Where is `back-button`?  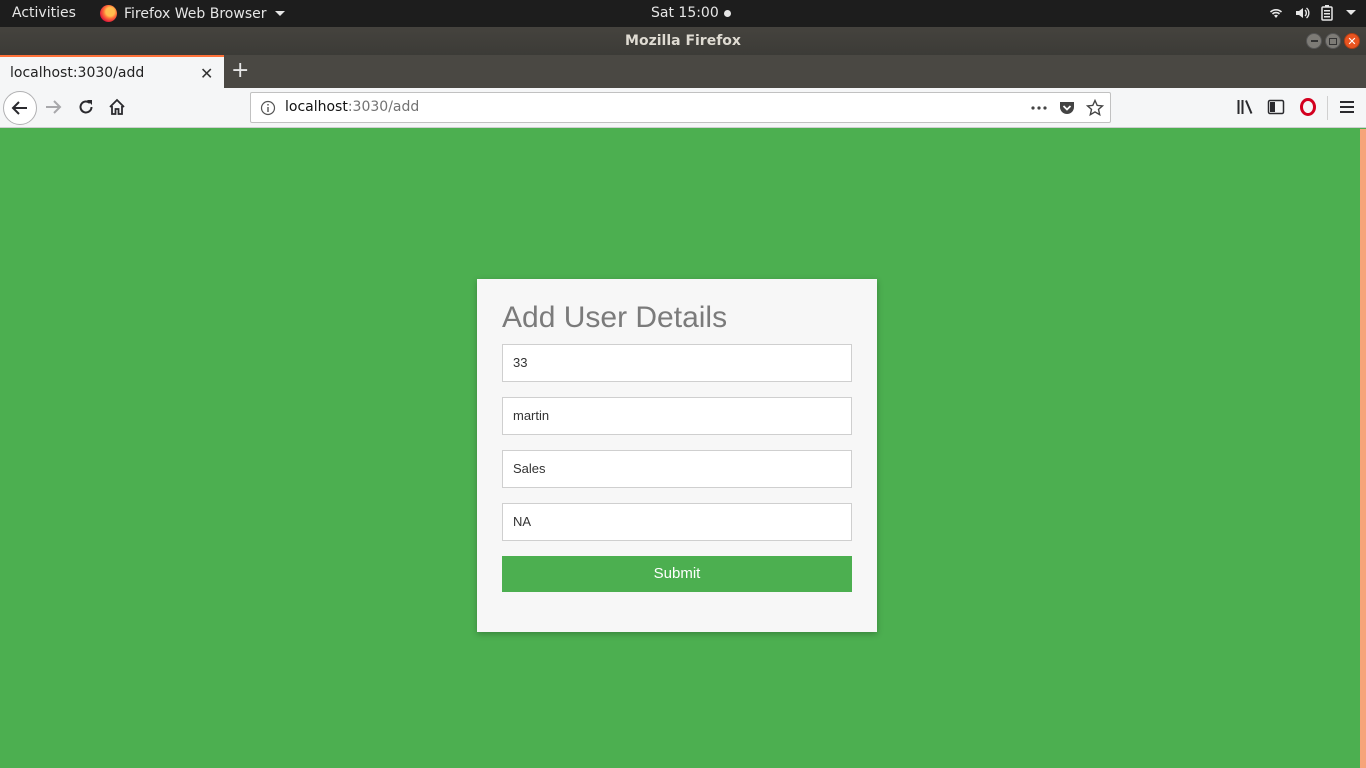 back-button is located at coordinates (20, 108).